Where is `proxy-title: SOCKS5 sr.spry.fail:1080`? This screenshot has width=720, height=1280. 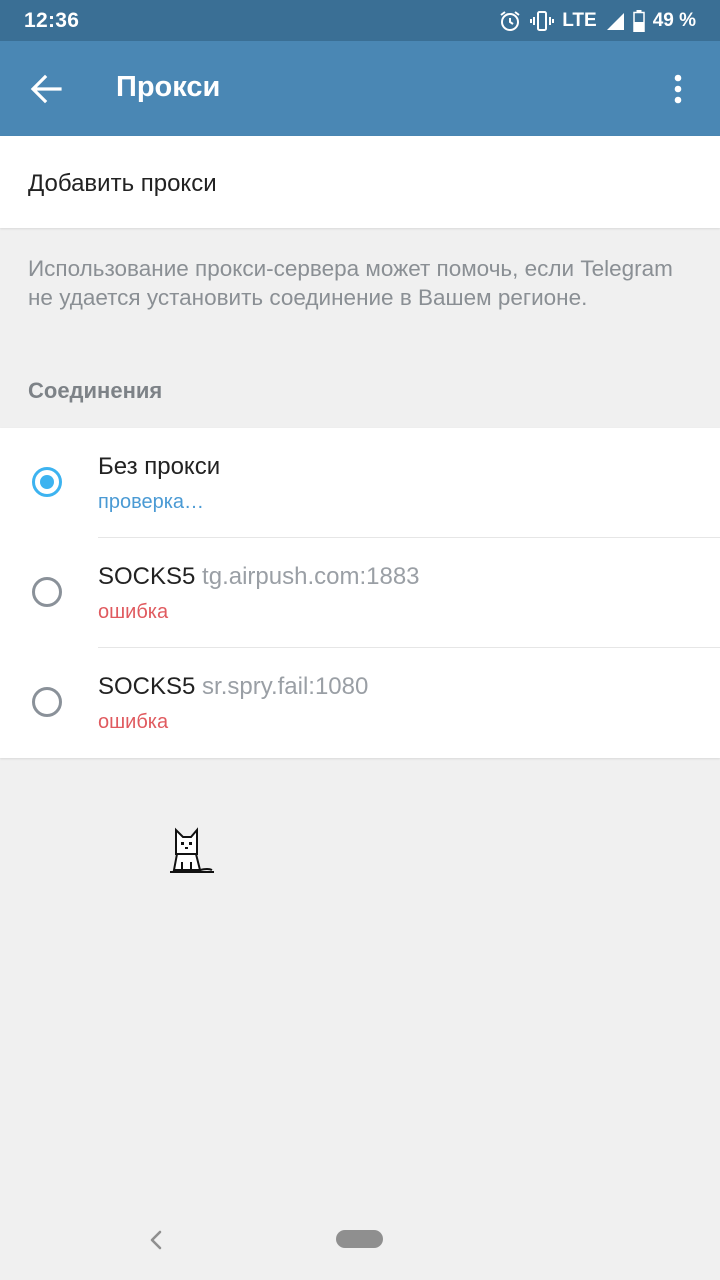 proxy-title: SOCKS5 sr.spry.fail:1080 is located at coordinates (233, 687).